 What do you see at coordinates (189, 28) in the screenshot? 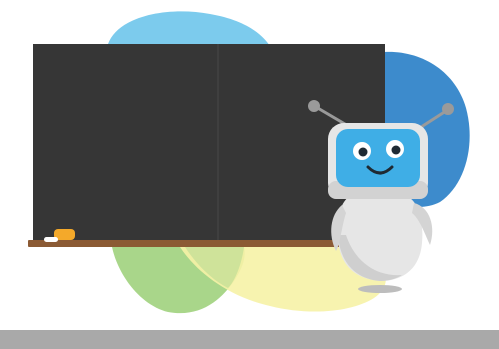
I see `light-blue-blob` at bounding box center [189, 28].